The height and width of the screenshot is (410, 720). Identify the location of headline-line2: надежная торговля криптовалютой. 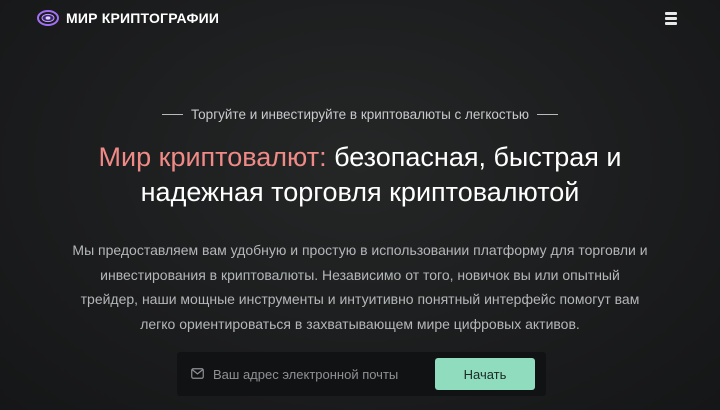
(360, 192).